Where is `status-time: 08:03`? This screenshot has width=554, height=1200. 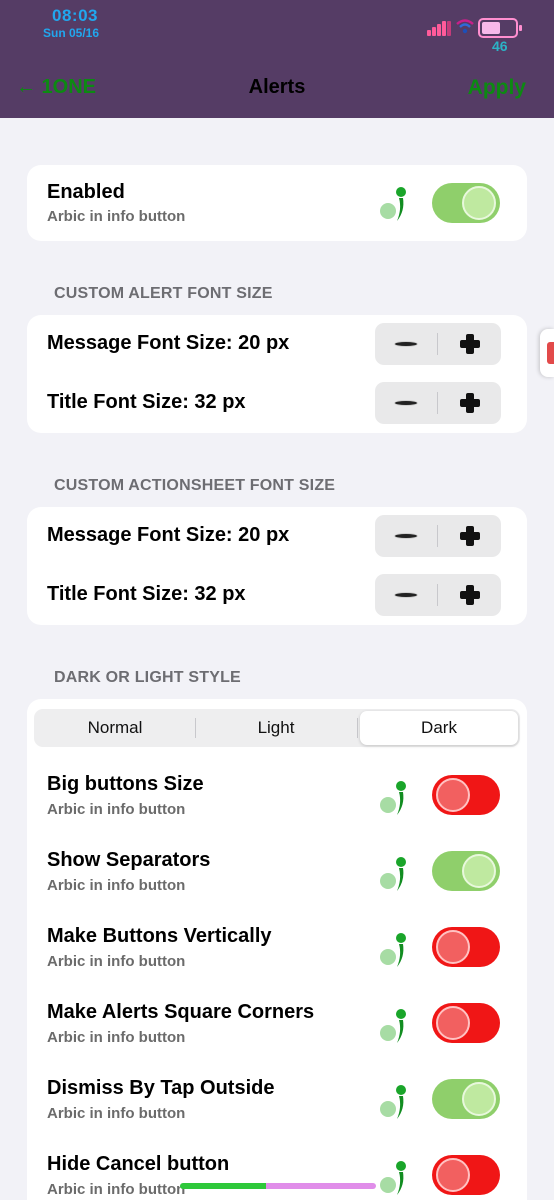
status-time: 08:03 is located at coordinates (75, 15).